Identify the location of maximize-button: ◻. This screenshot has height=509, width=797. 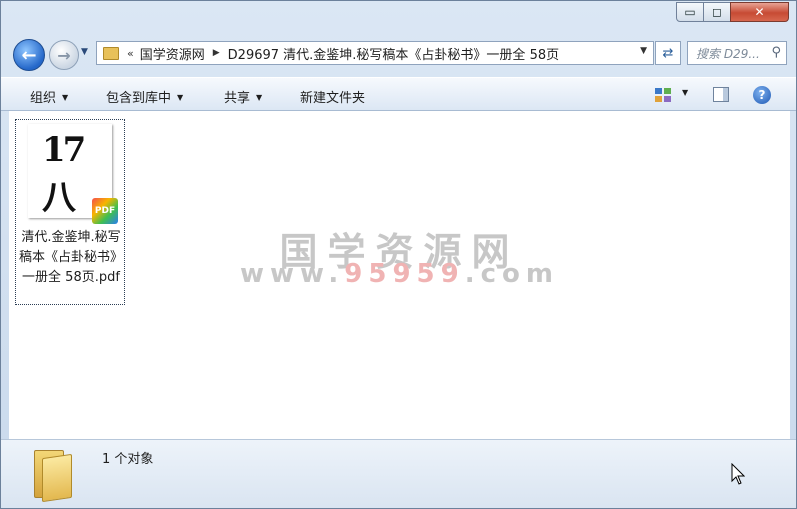
(717, 12).